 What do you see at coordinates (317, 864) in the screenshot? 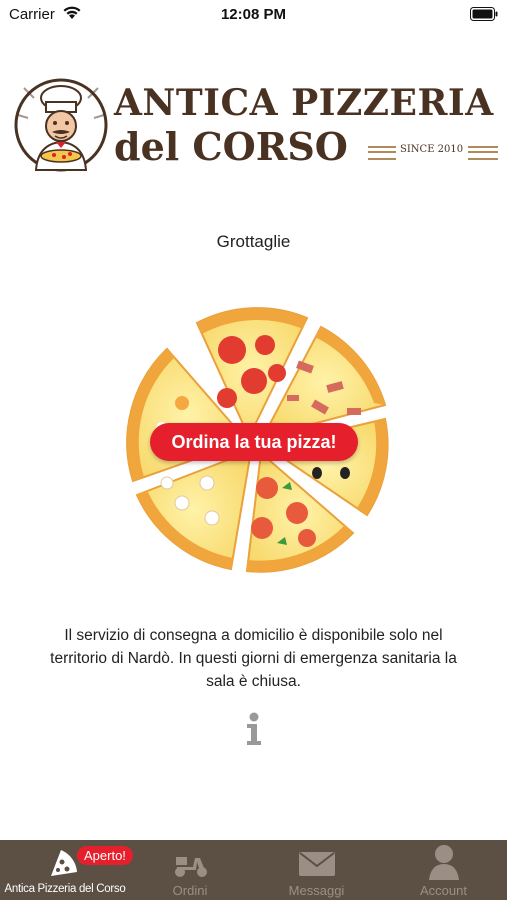
I see `envelope-icon` at bounding box center [317, 864].